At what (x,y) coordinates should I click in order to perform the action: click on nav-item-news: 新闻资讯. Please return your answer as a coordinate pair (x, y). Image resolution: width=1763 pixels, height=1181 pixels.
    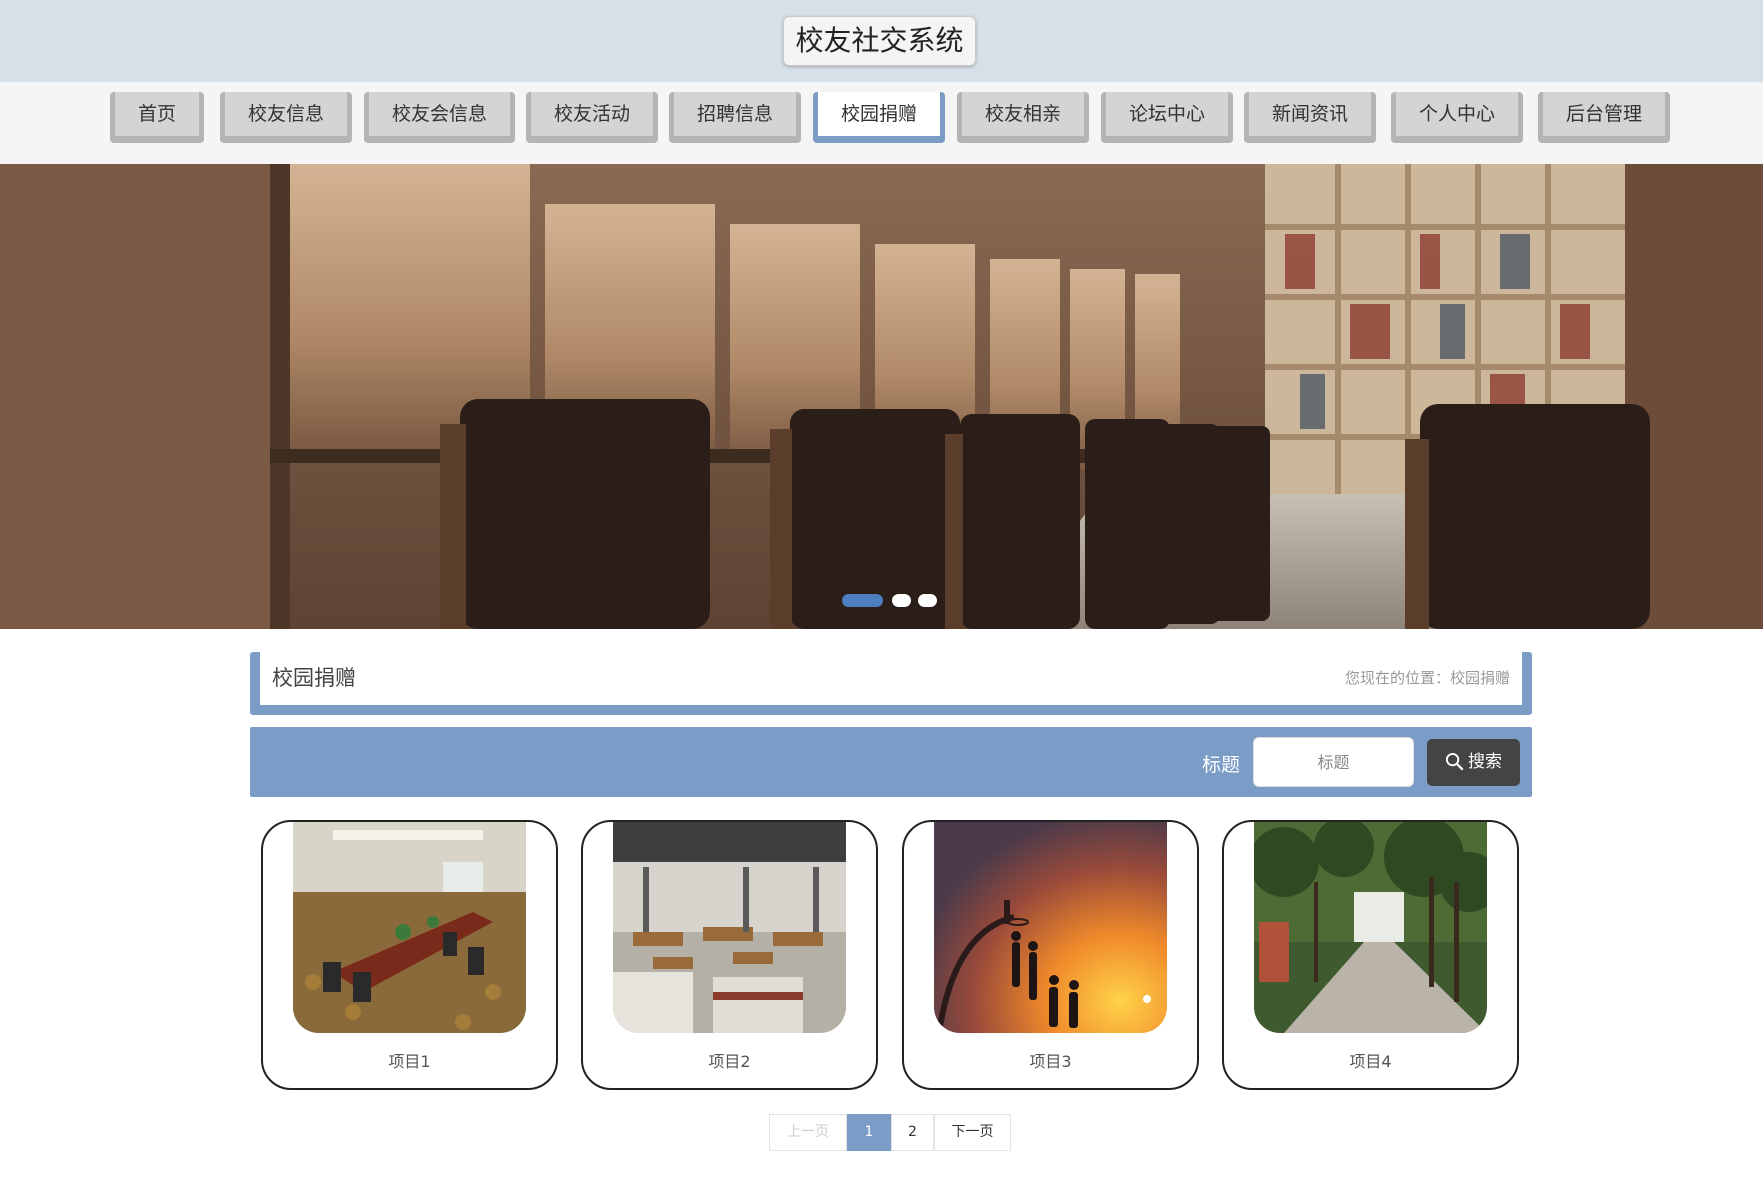
    Looking at the image, I should click on (1310, 117).